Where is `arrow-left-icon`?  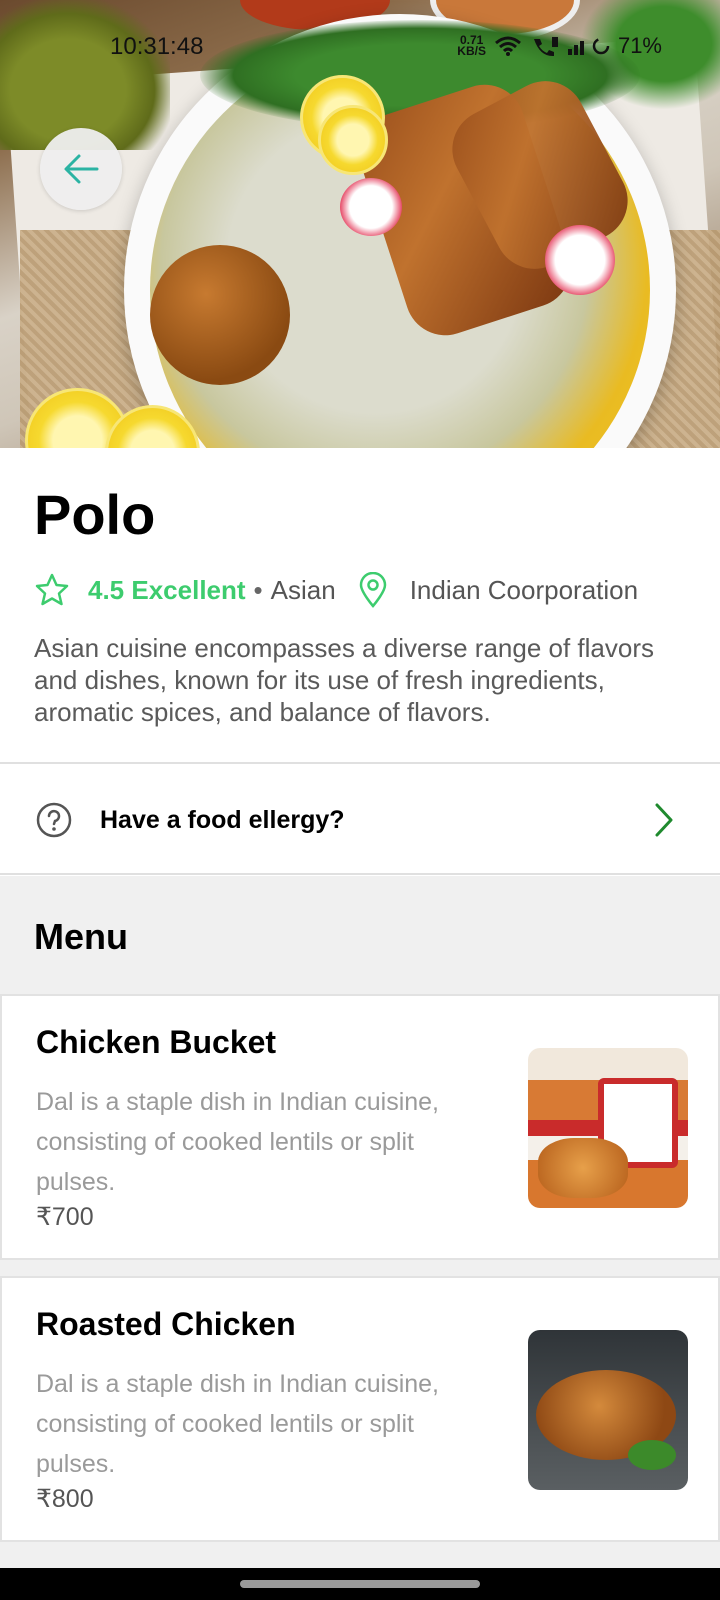
arrow-left-icon is located at coordinates (81, 169).